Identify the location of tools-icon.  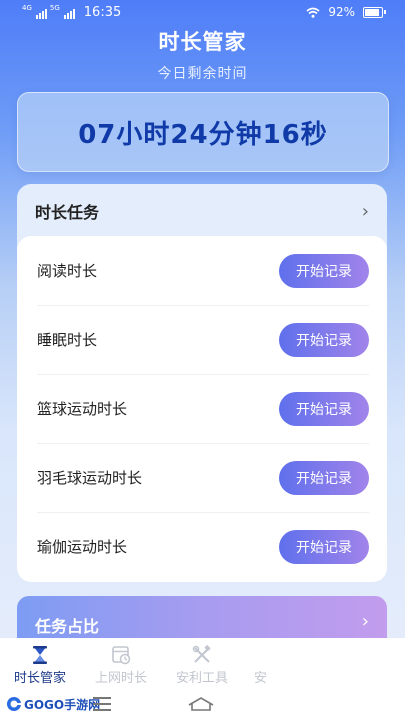
(201, 653).